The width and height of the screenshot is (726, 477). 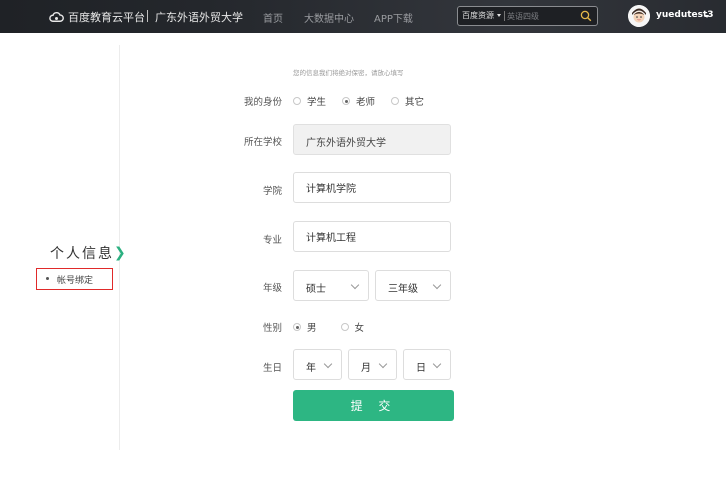 I want to click on privacy-notice: 您的信息我们将绝对保密，请放心填写, so click(x=348, y=73).